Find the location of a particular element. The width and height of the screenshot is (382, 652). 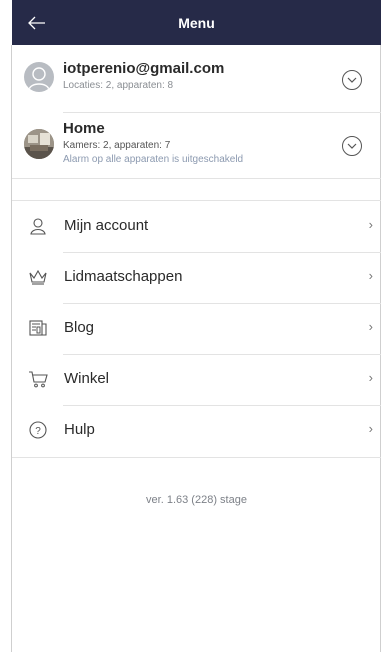

newspaper-icon is located at coordinates (38, 328).